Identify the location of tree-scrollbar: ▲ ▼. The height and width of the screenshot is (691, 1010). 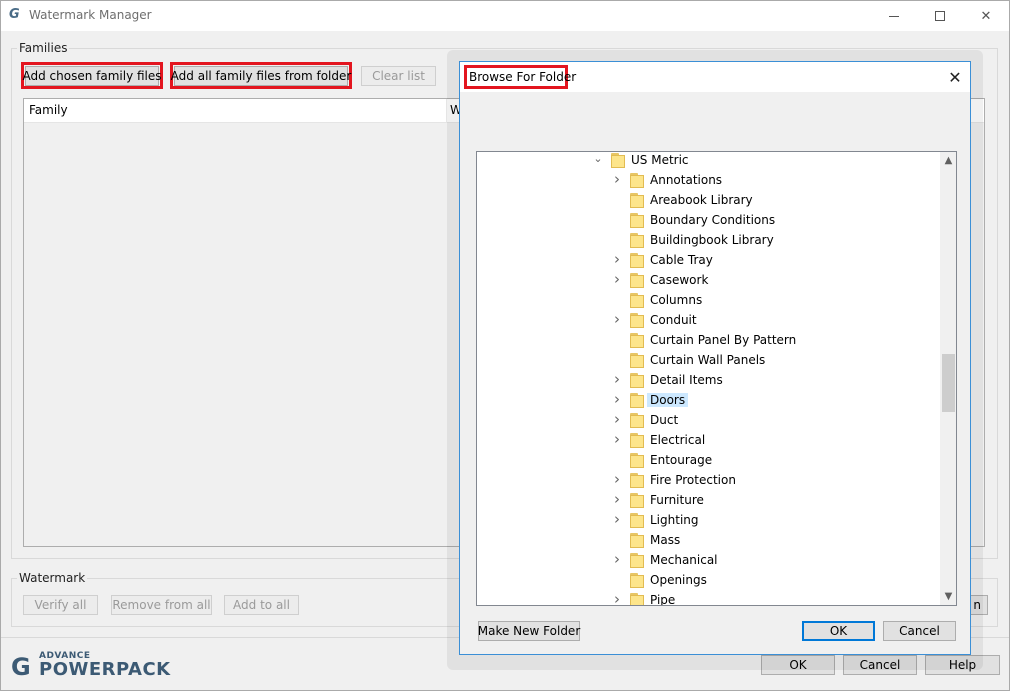
(948, 378).